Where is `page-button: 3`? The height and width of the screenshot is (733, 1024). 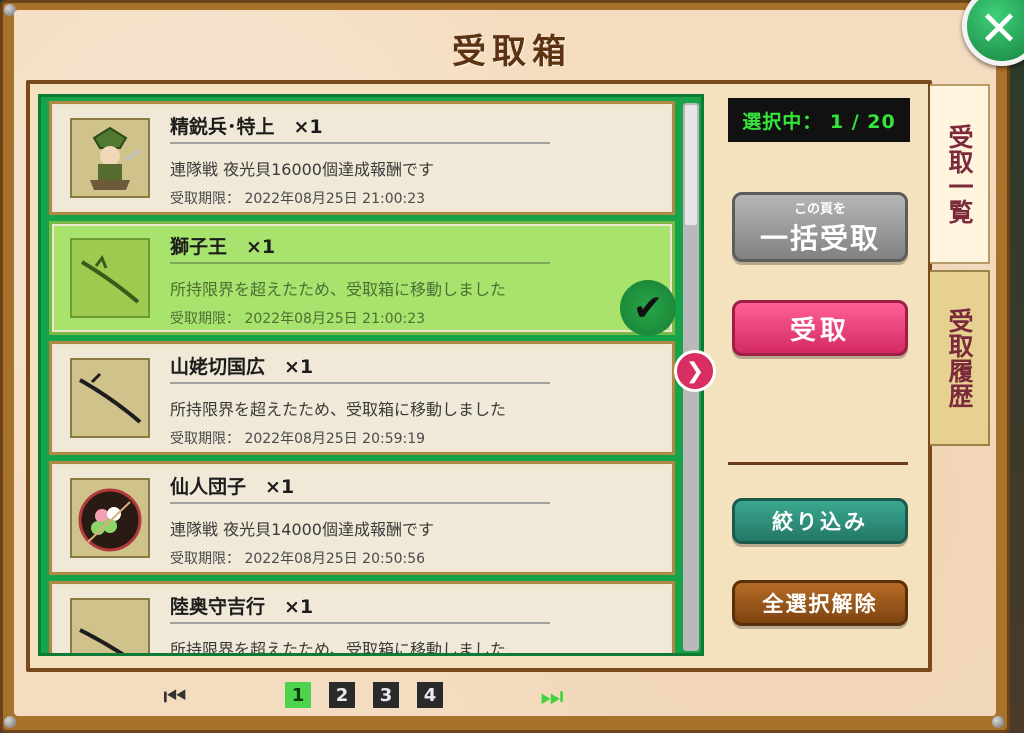
page-button: 3 is located at coordinates (386, 695).